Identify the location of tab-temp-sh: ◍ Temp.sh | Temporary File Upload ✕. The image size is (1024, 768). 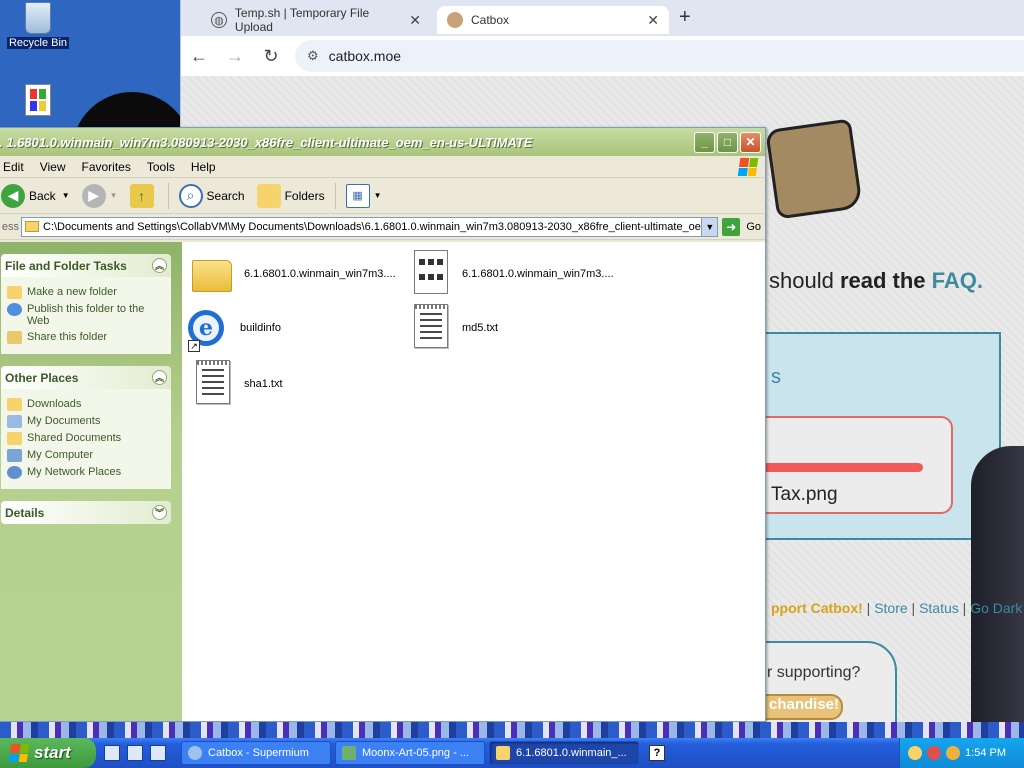
(316, 20).